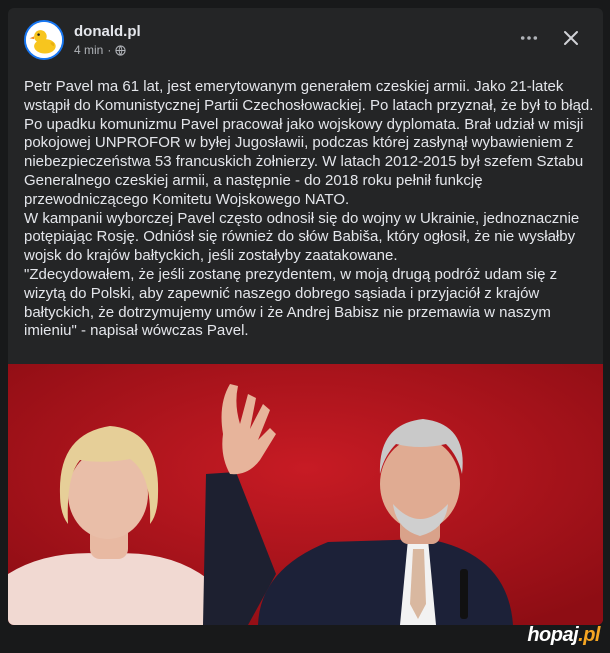 This screenshot has width=610, height=653. I want to click on page-avatar, so click(44, 40).